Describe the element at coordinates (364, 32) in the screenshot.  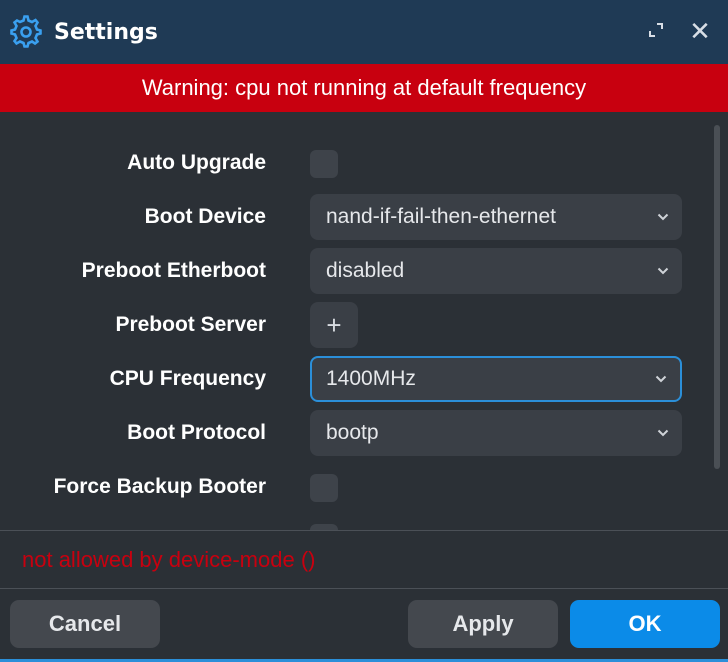
I see `title-bar: Settings ✕` at that location.